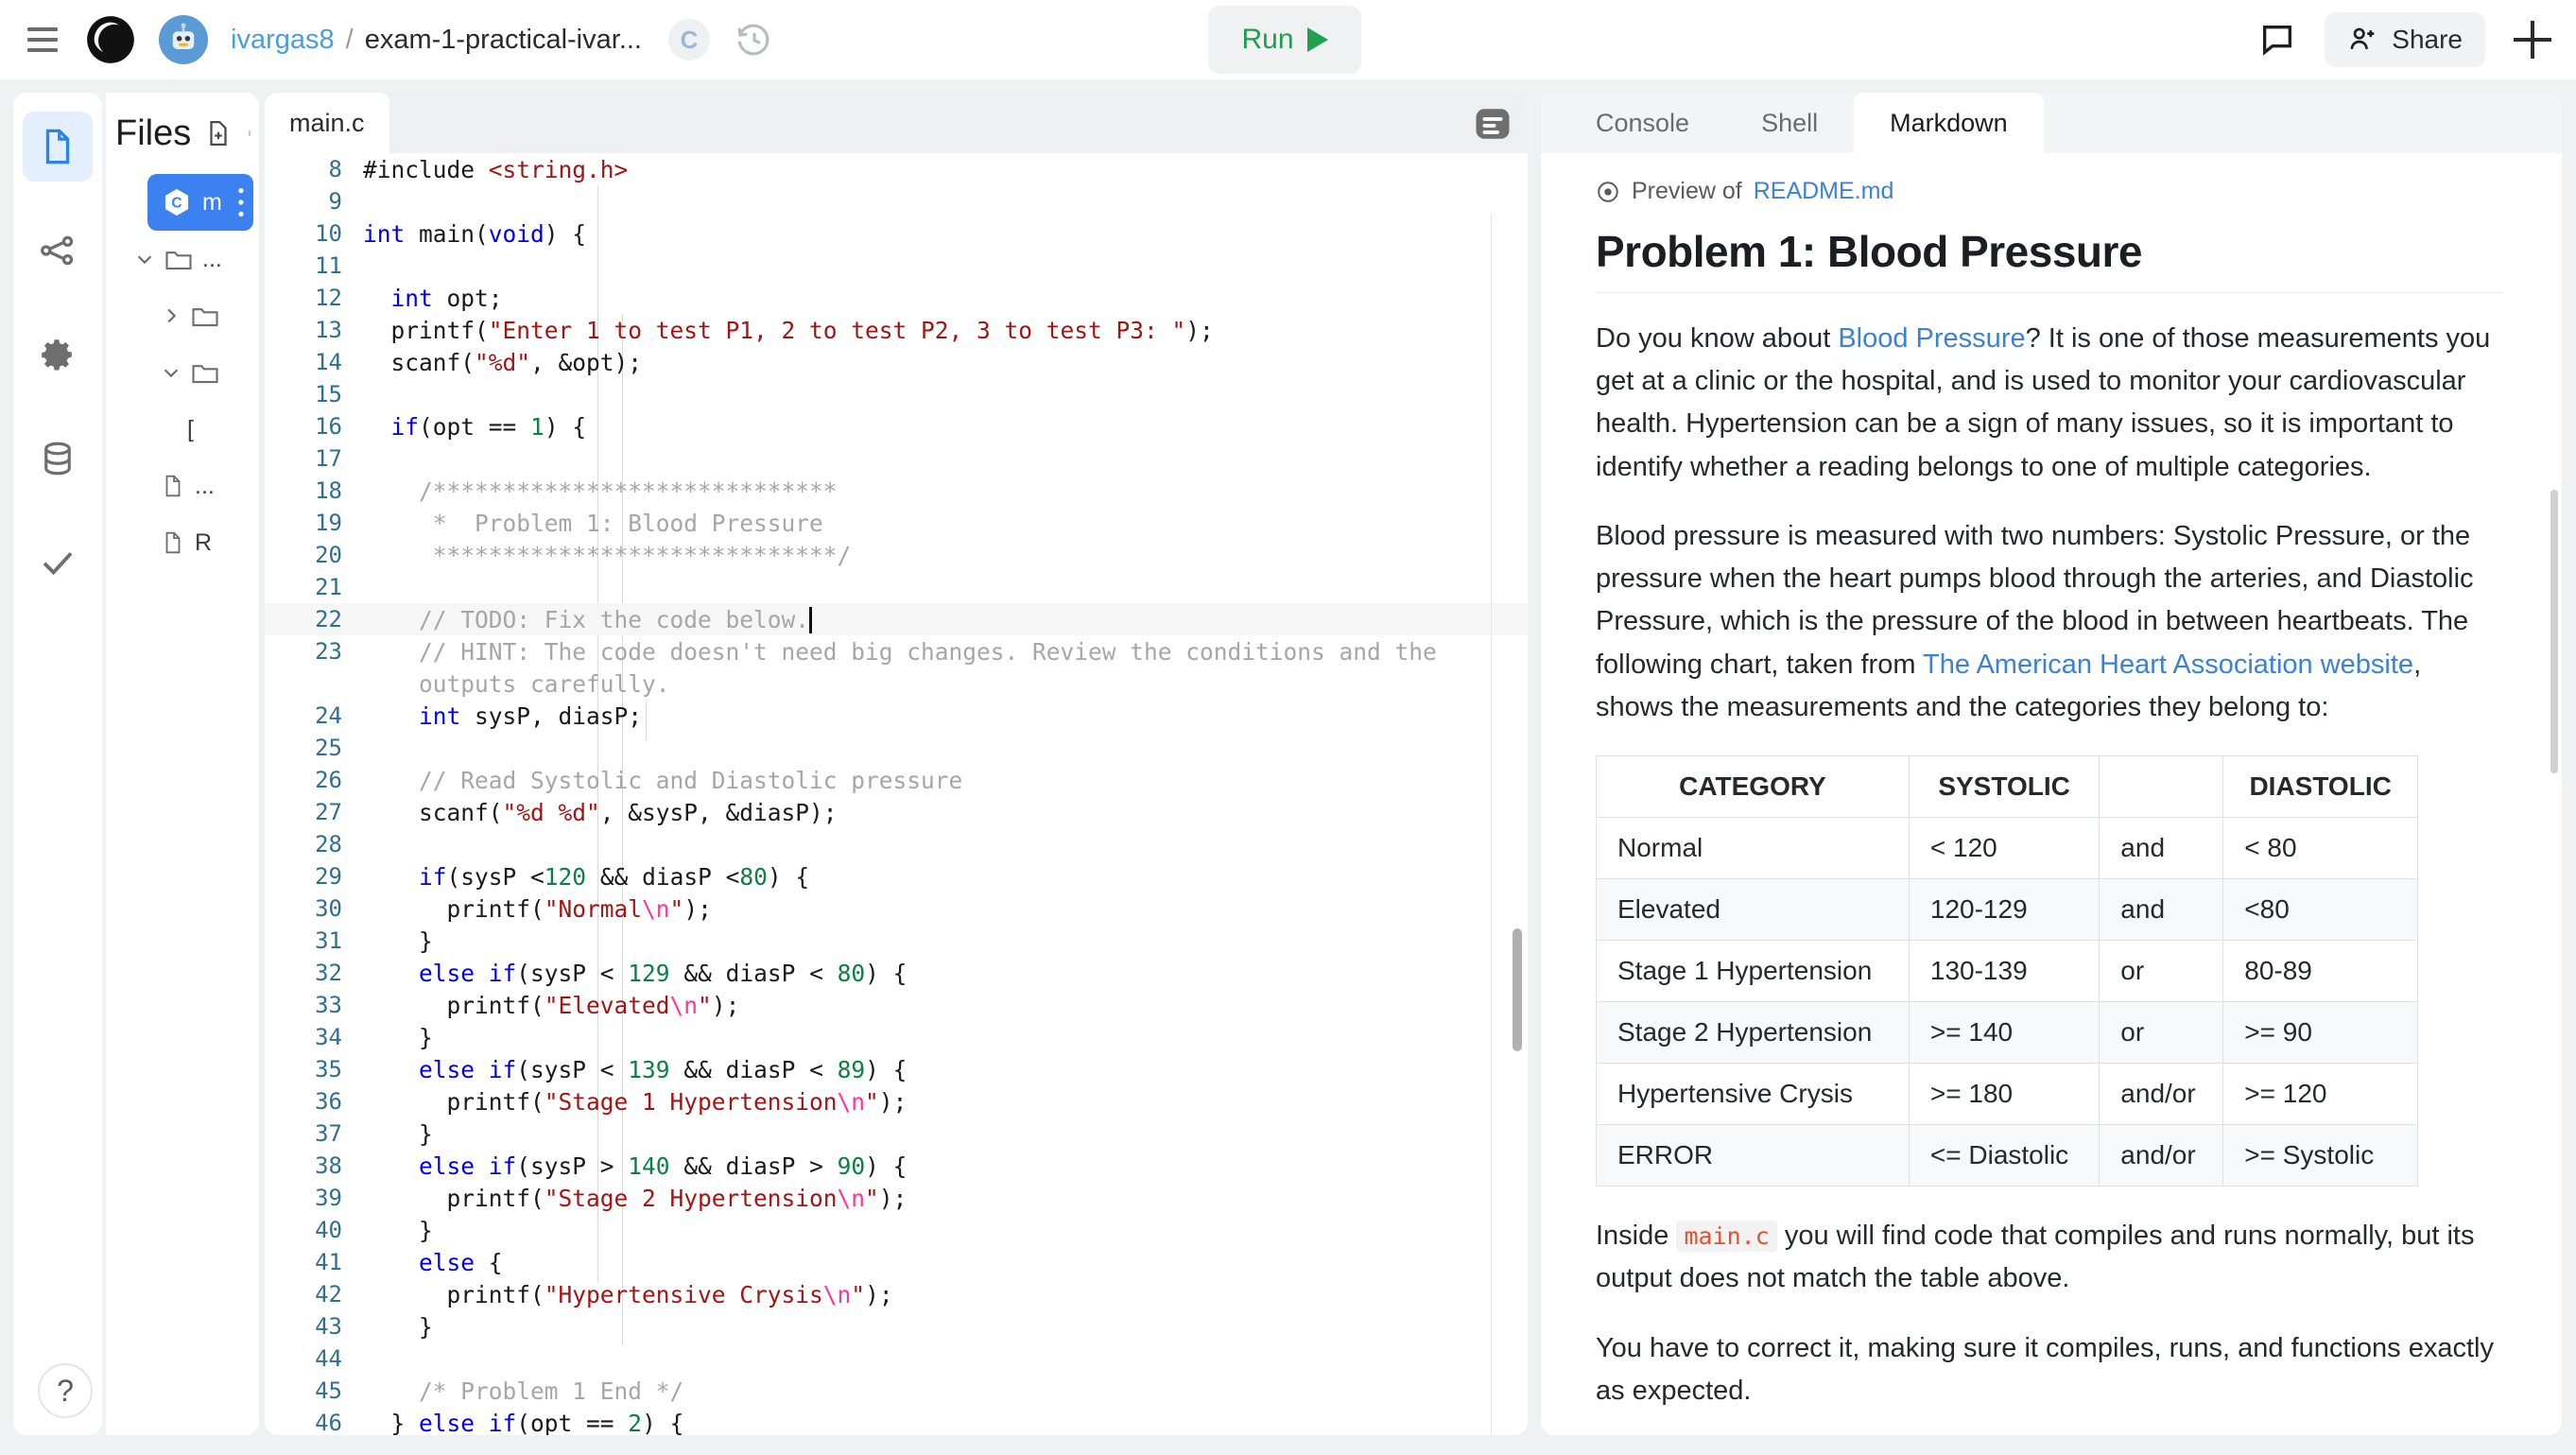 The width and height of the screenshot is (2576, 1455). What do you see at coordinates (896, 491) in the screenshot?
I see `code-line: 18 /*****************************` at bounding box center [896, 491].